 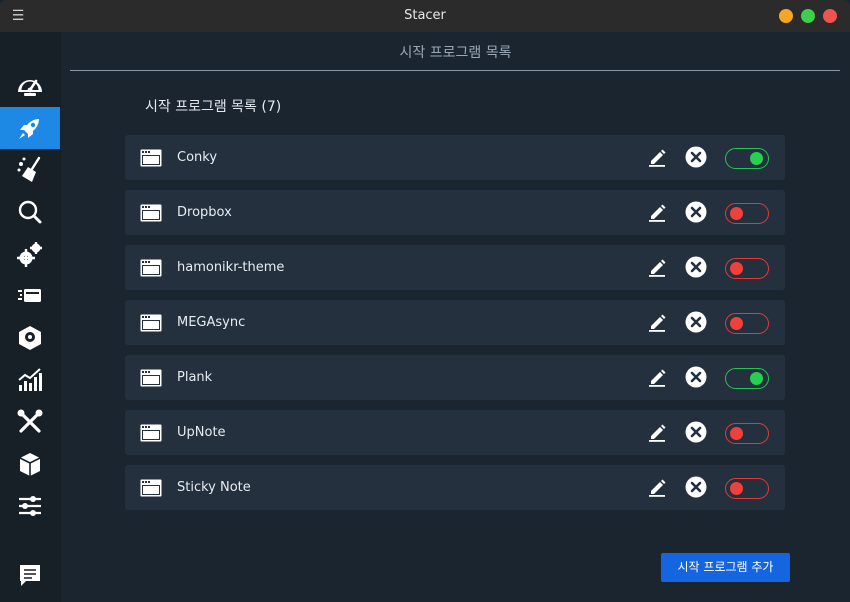 I want to click on startup-app-name: Conky, so click(x=197, y=157).